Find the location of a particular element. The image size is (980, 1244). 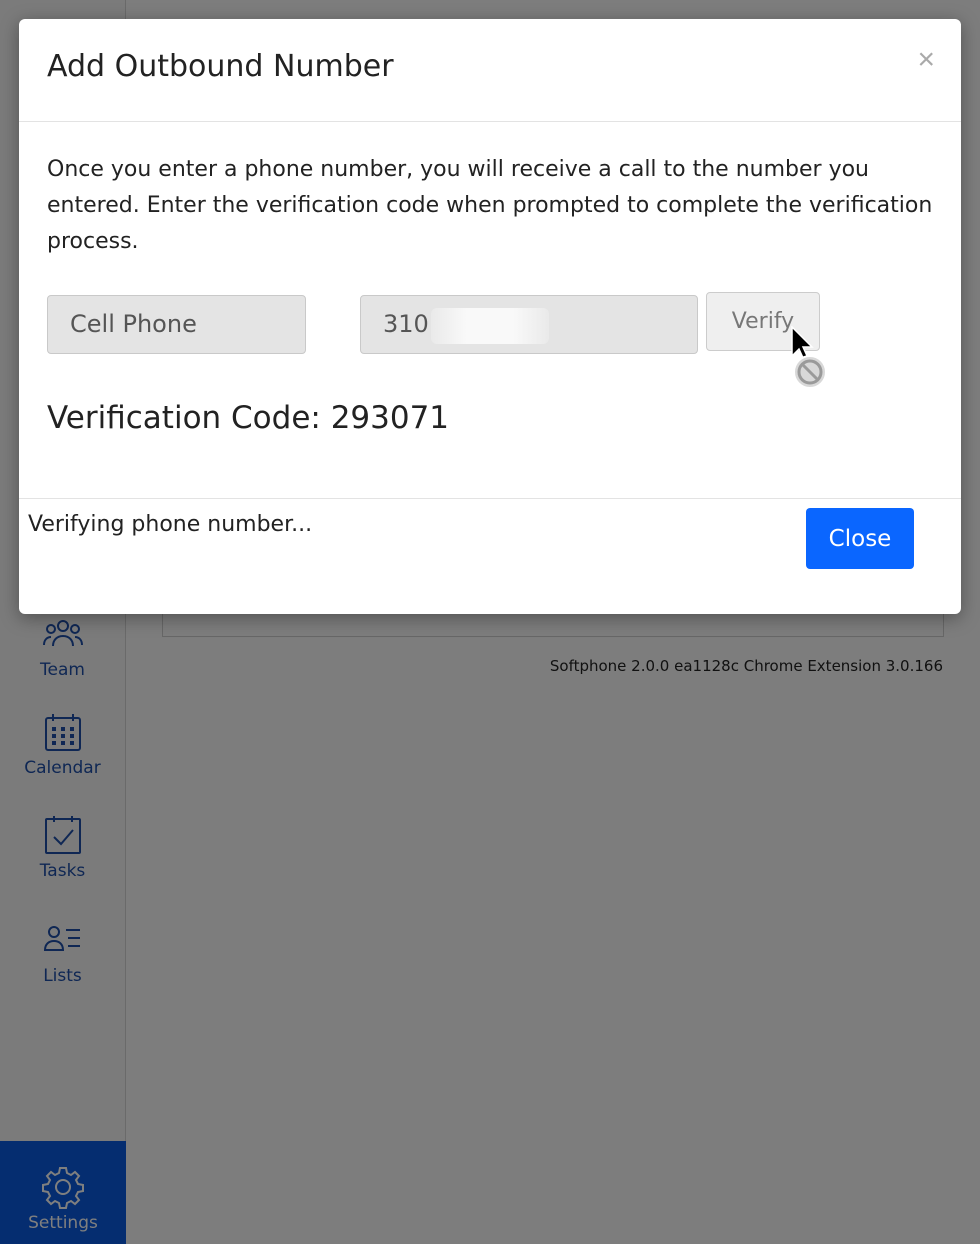

phone-number-input: 310 is located at coordinates (529, 324).